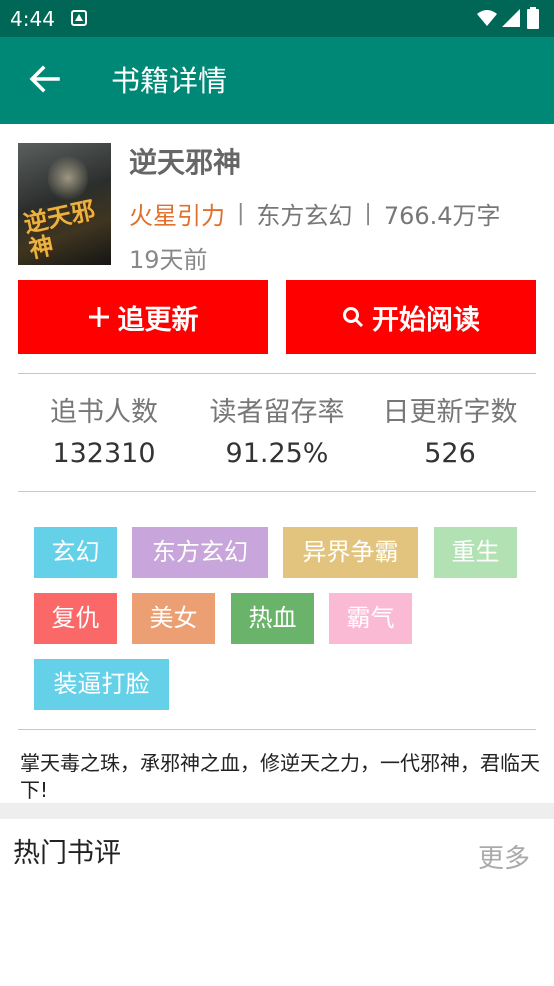  What do you see at coordinates (277, 412) in the screenshot?
I see `stat-label: 读者留存率` at bounding box center [277, 412].